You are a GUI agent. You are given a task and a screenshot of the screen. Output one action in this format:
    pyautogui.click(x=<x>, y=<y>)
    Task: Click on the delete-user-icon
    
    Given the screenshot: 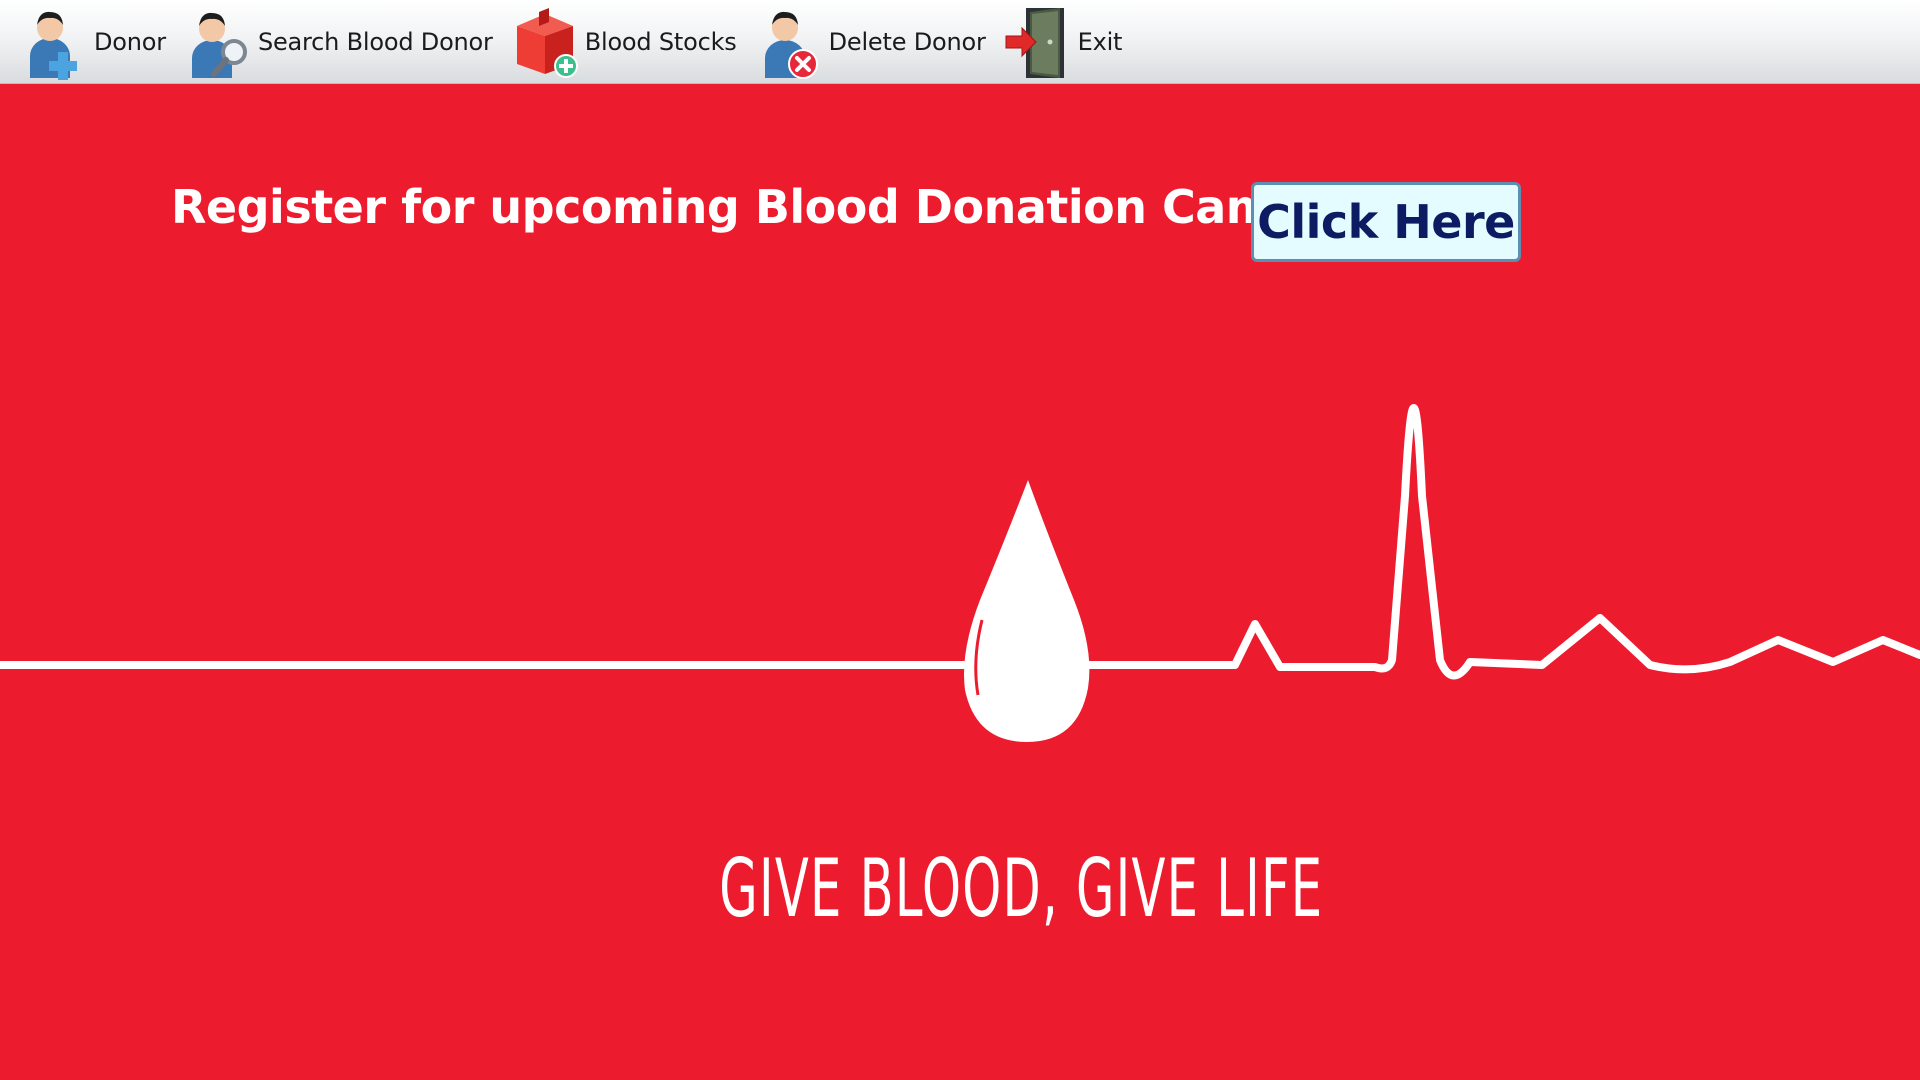 What is the action you would take?
    pyautogui.click(x=791, y=45)
    